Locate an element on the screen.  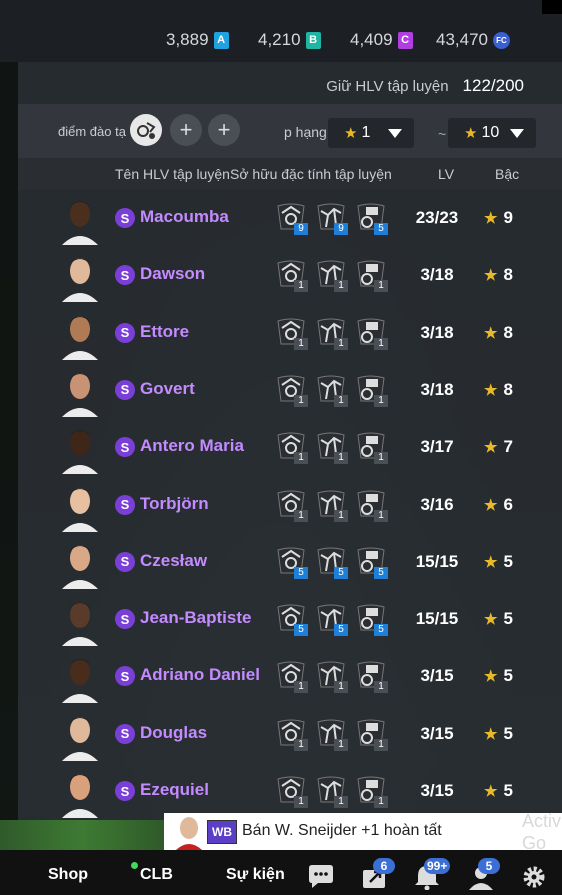
nav-shop: Shop is located at coordinates (68, 875).